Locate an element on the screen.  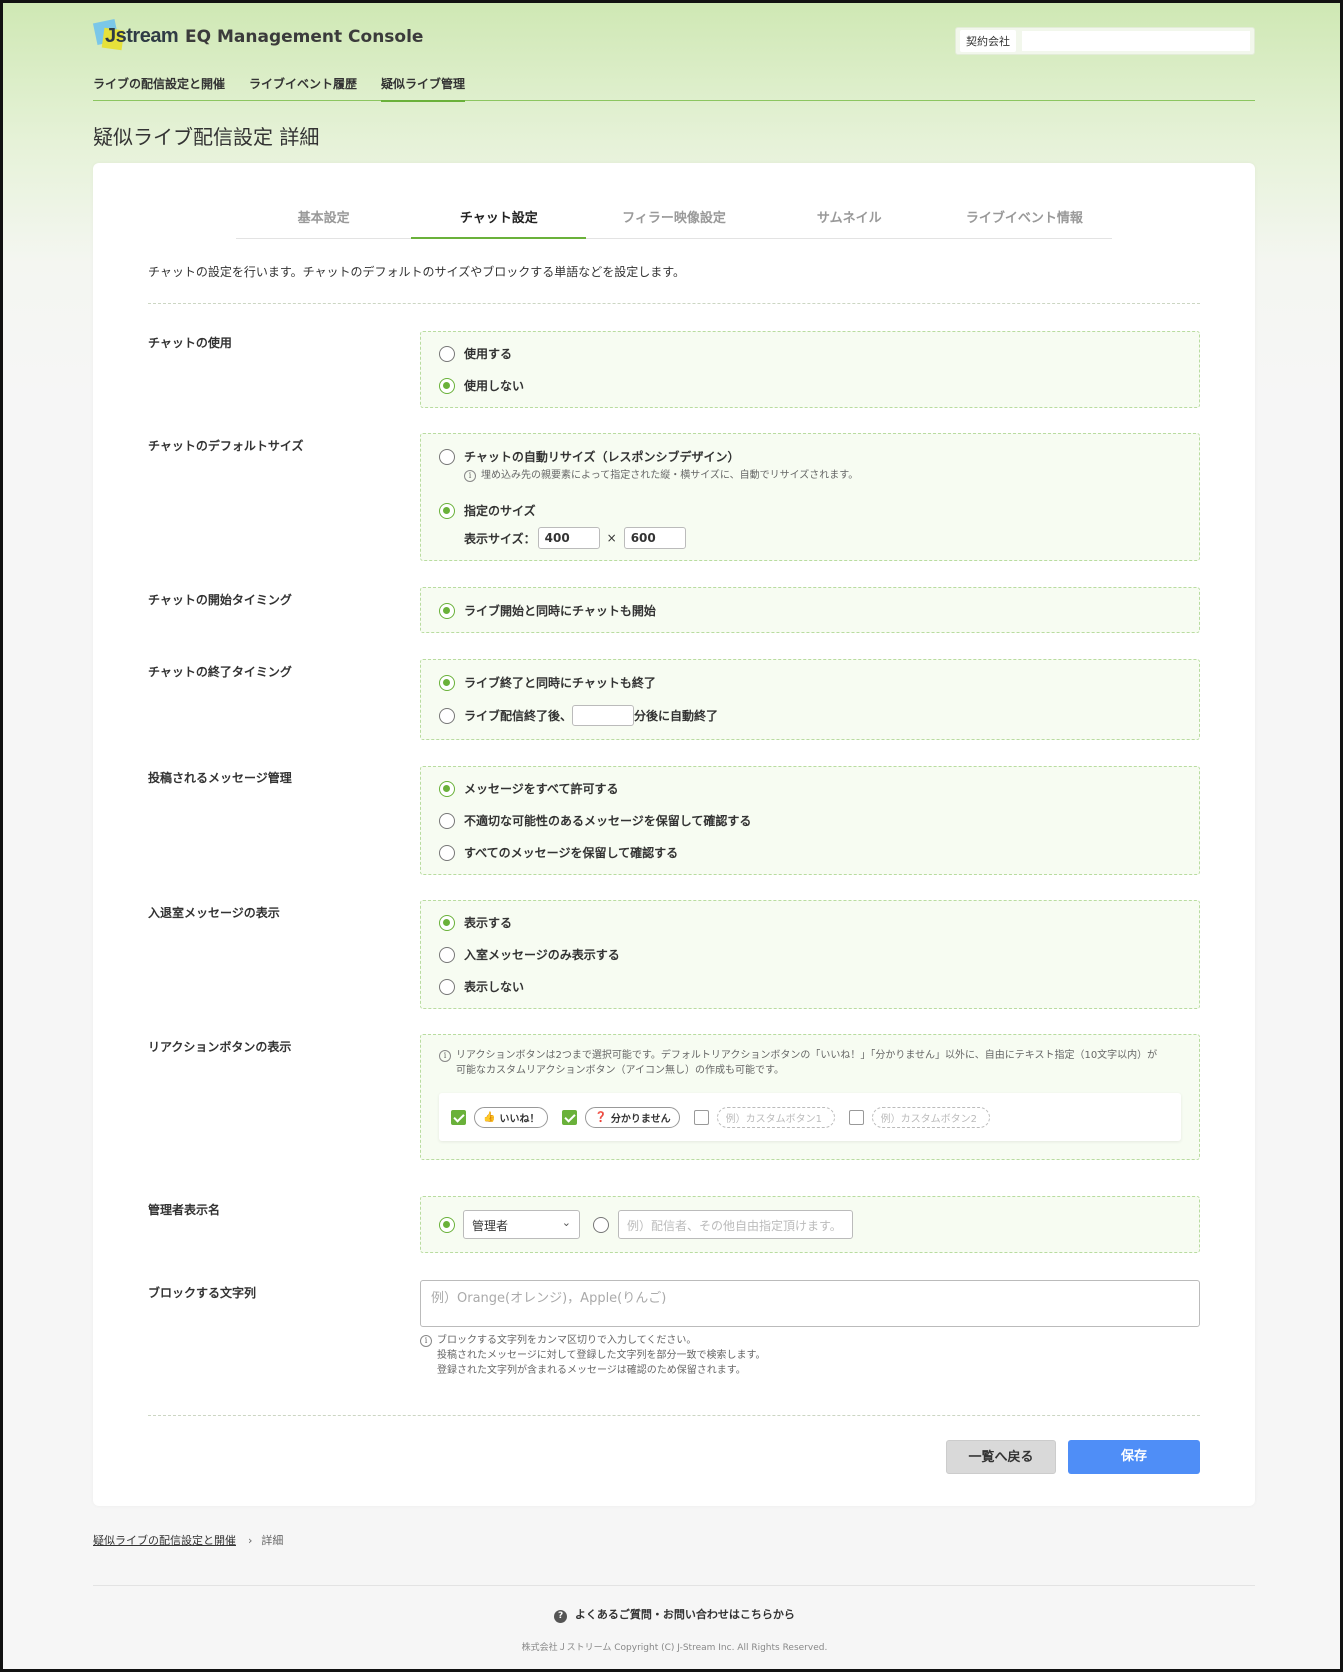
custom-button-1-input: 例）カスタムボタン1 is located at coordinates (775, 1117).